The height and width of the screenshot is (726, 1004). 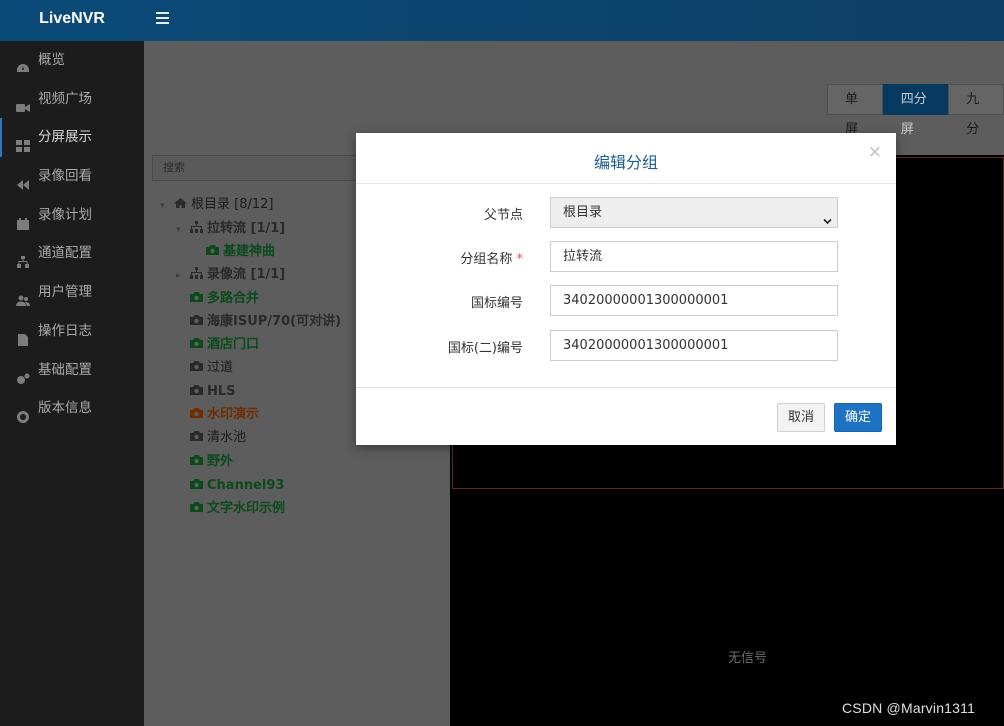 What do you see at coordinates (694, 212) in the screenshot?
I see `parent-node-select: 根目录` at bounding box center [694, 212].